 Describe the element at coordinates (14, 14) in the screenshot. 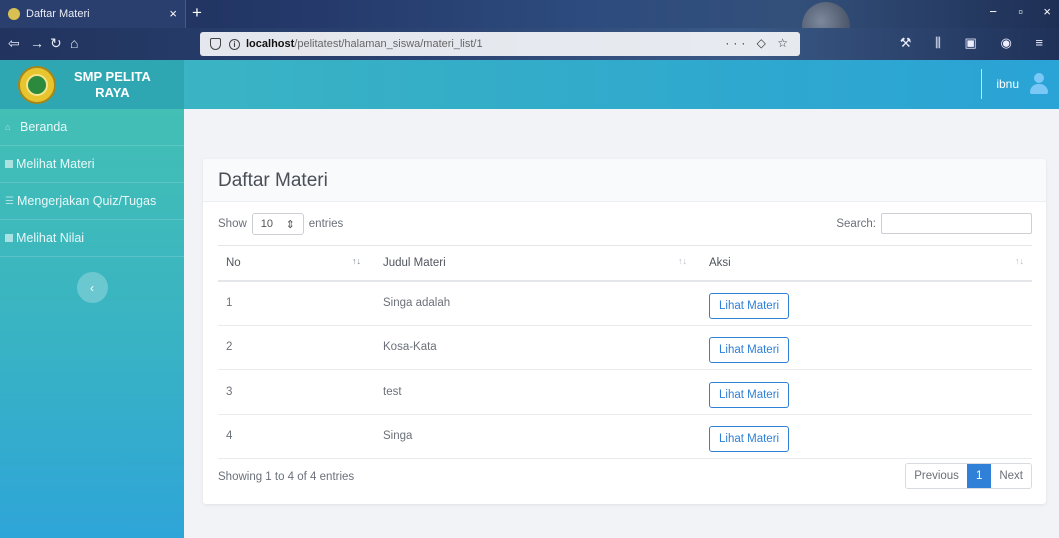

I see `favicon-icon` at that location.